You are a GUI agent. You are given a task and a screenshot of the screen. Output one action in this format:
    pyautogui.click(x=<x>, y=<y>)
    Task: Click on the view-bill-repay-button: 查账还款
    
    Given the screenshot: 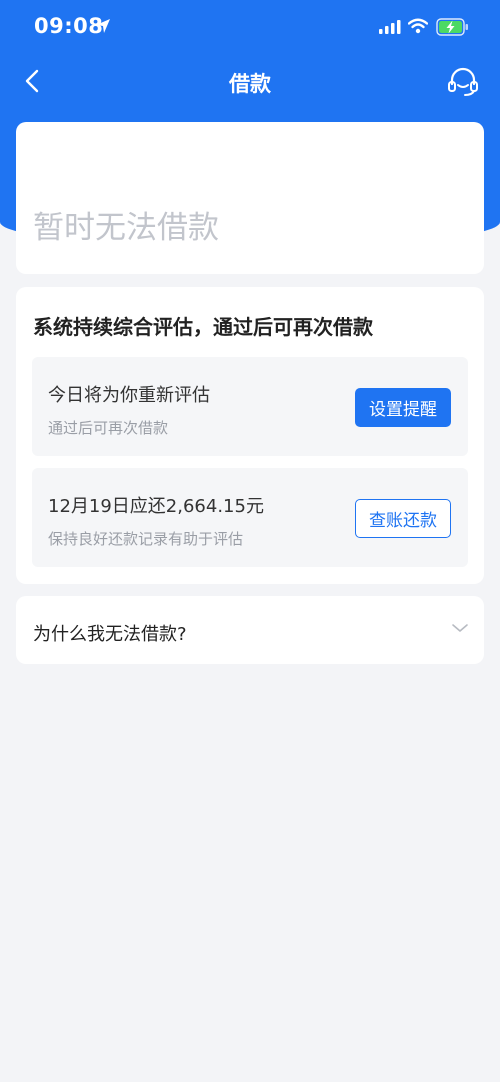 What is the action you would take?
    pyautogui.click(x=403, y=518)
    